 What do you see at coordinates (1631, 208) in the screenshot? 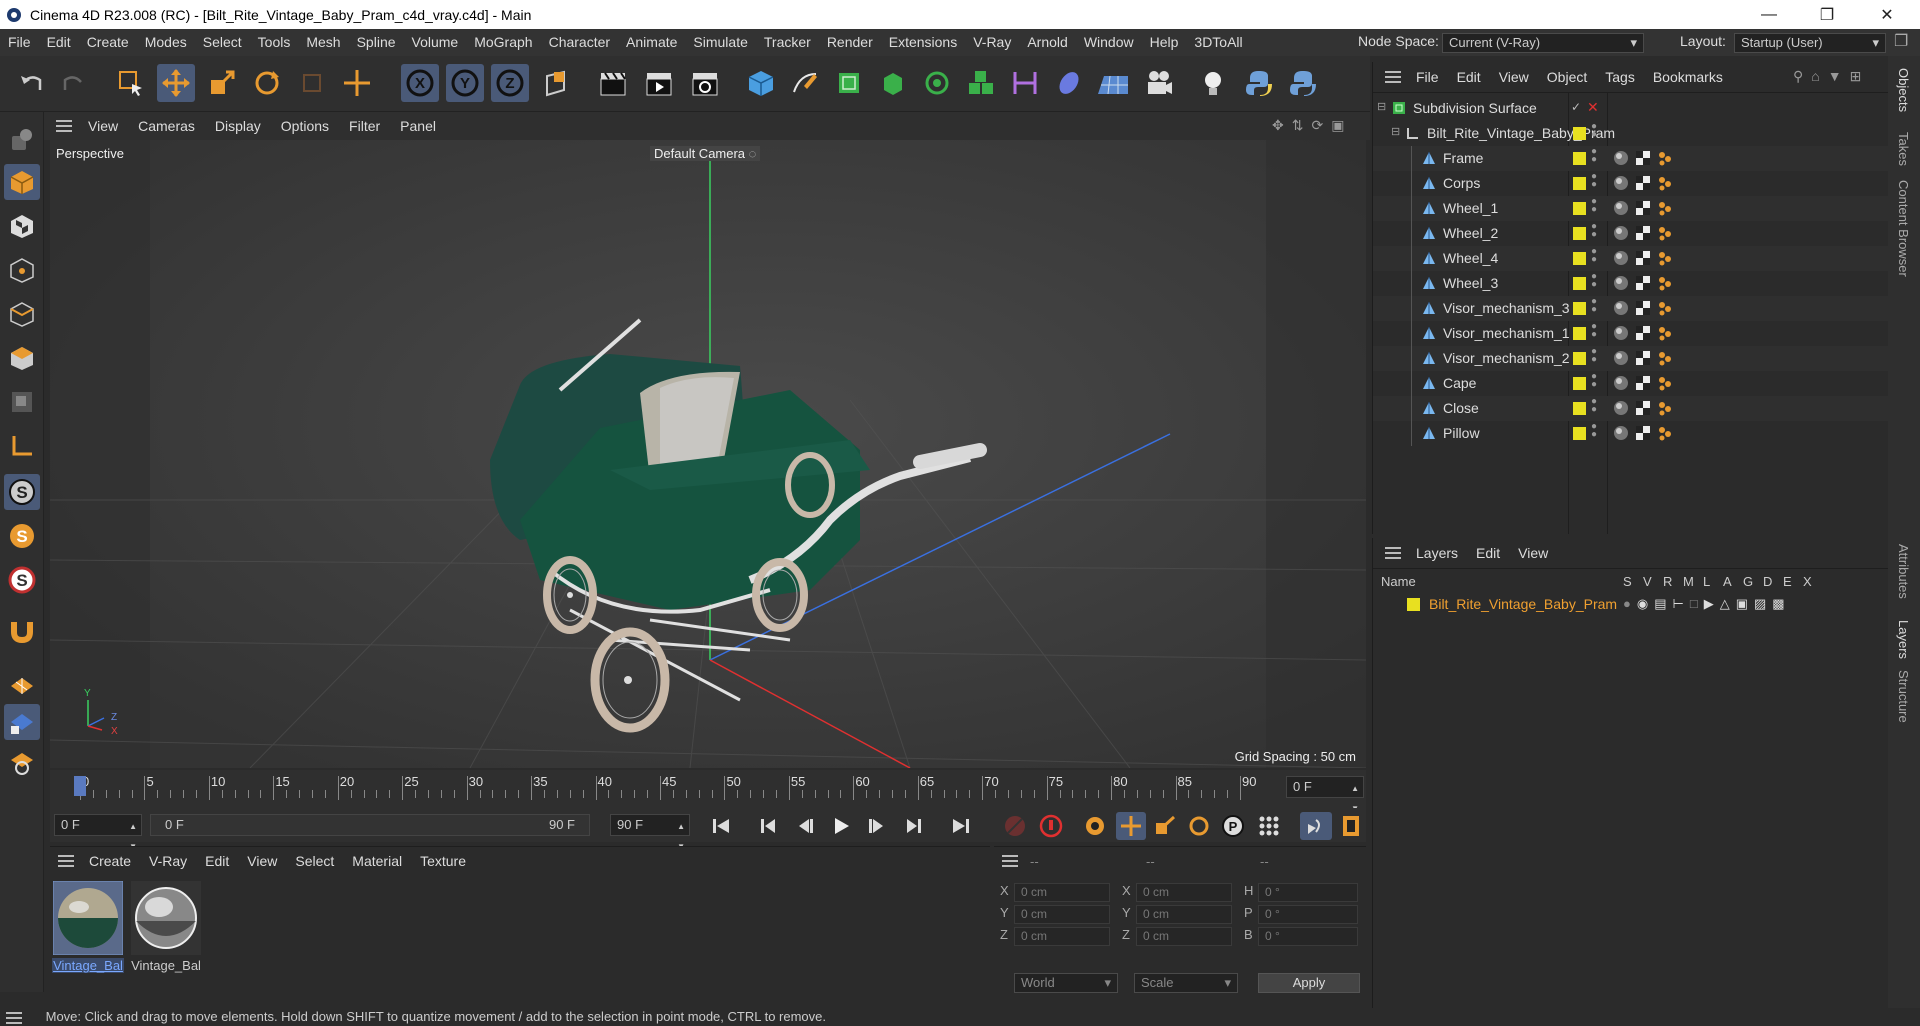
I see `object-row-wheel_1: Wheel_1 ● ●` at bounding box center [1631, 208].